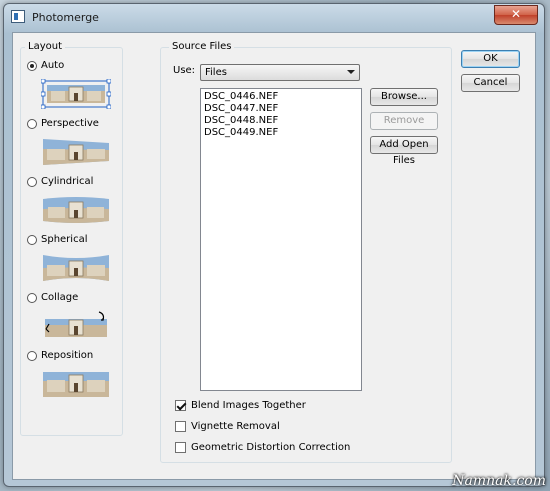 The image size is (550, 491). I want to click on layout-option-perspective: Perspective, so click(63, 123).